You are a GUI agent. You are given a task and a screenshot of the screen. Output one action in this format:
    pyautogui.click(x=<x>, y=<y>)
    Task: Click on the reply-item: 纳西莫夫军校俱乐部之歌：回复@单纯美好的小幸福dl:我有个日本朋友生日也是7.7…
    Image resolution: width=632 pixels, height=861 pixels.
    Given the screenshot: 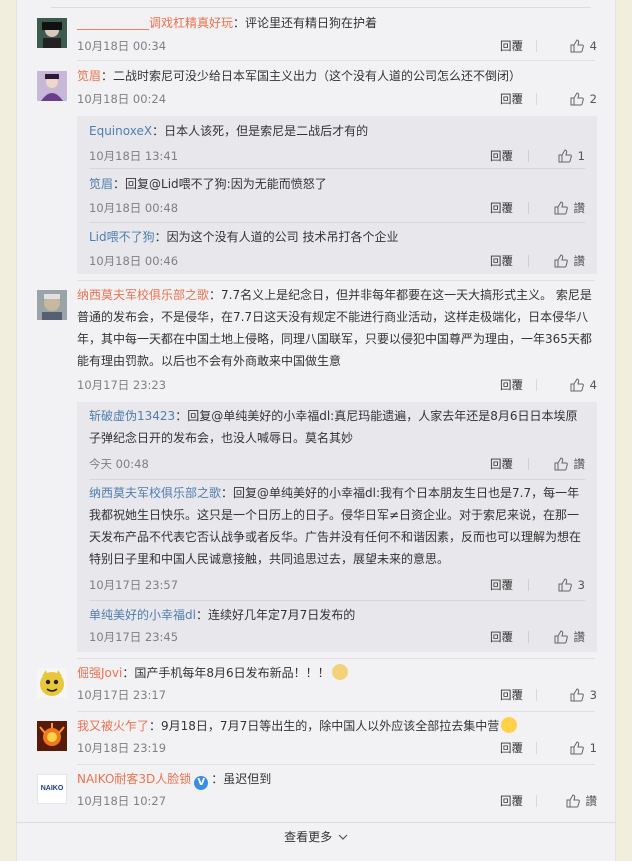 What is the action you would take?
    pyautogui.click(x=337, y=539)
    